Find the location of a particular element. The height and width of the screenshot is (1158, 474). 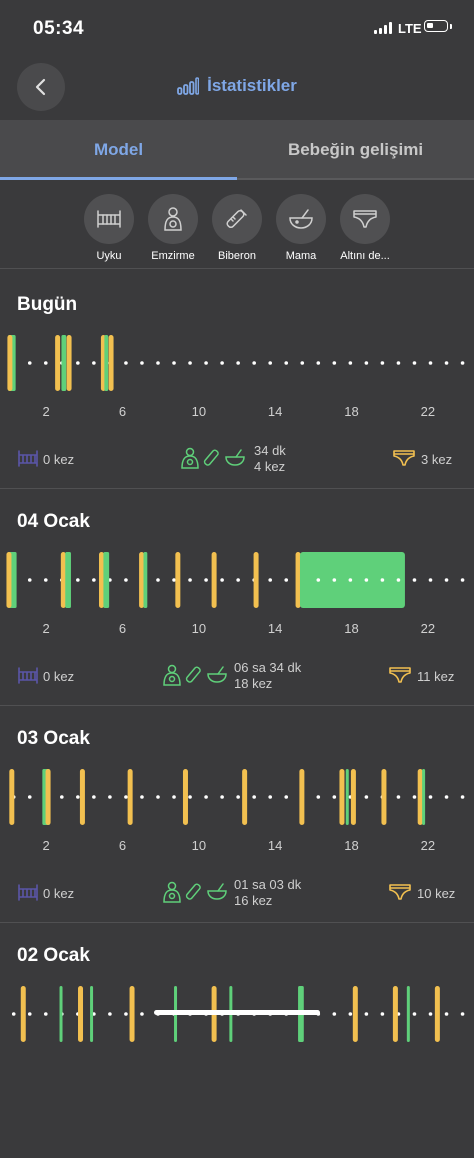

feeding-count: 4 kez is located at coordinates (270, 466).